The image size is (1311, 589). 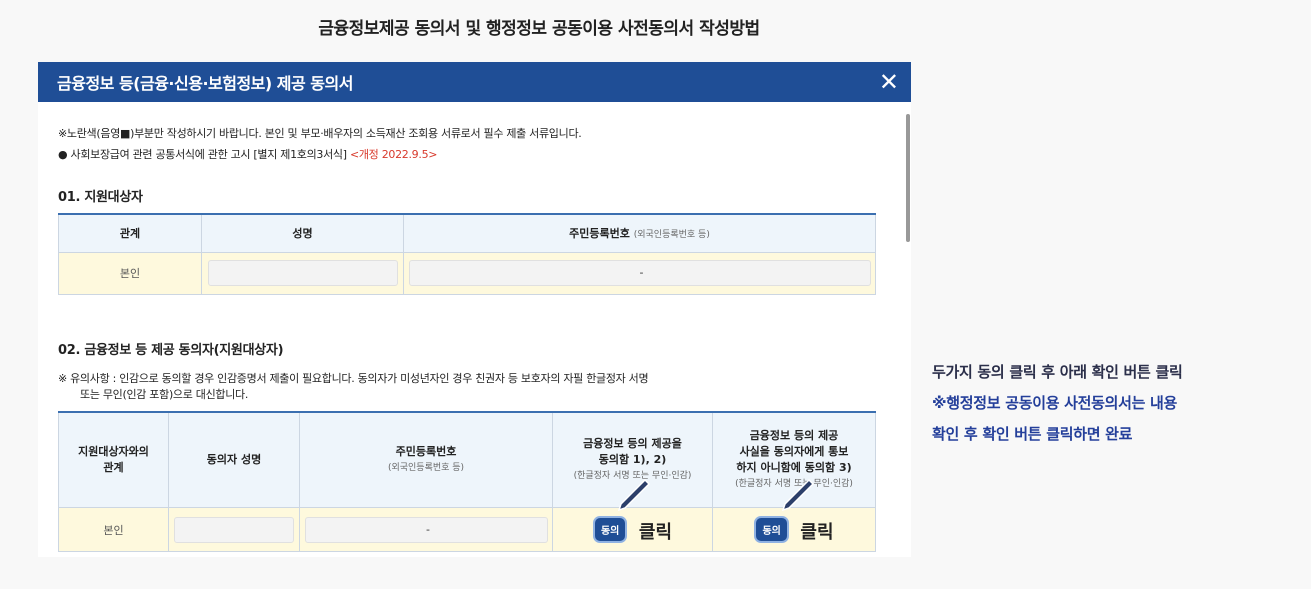 I want to click on agree-provide-button: 동의, so click(x=610, y=529).